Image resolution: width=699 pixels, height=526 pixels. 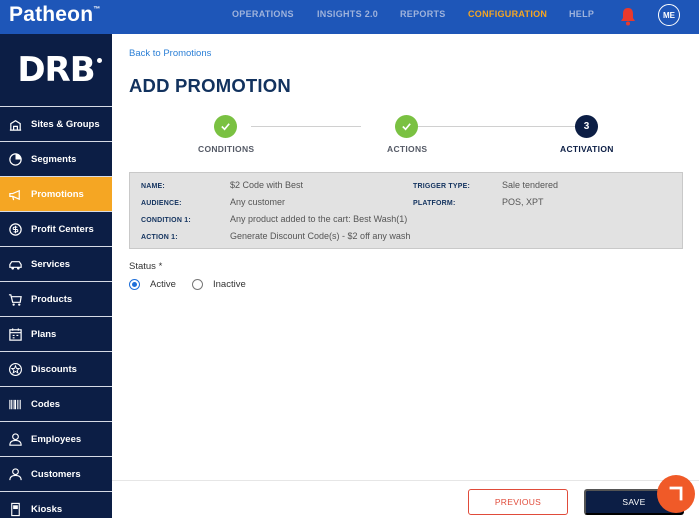 What do you see at coordinates (159, 237) in the screenshot?
I see `summary-action-key: ACTION 1:` at bounding box center [159, 237].